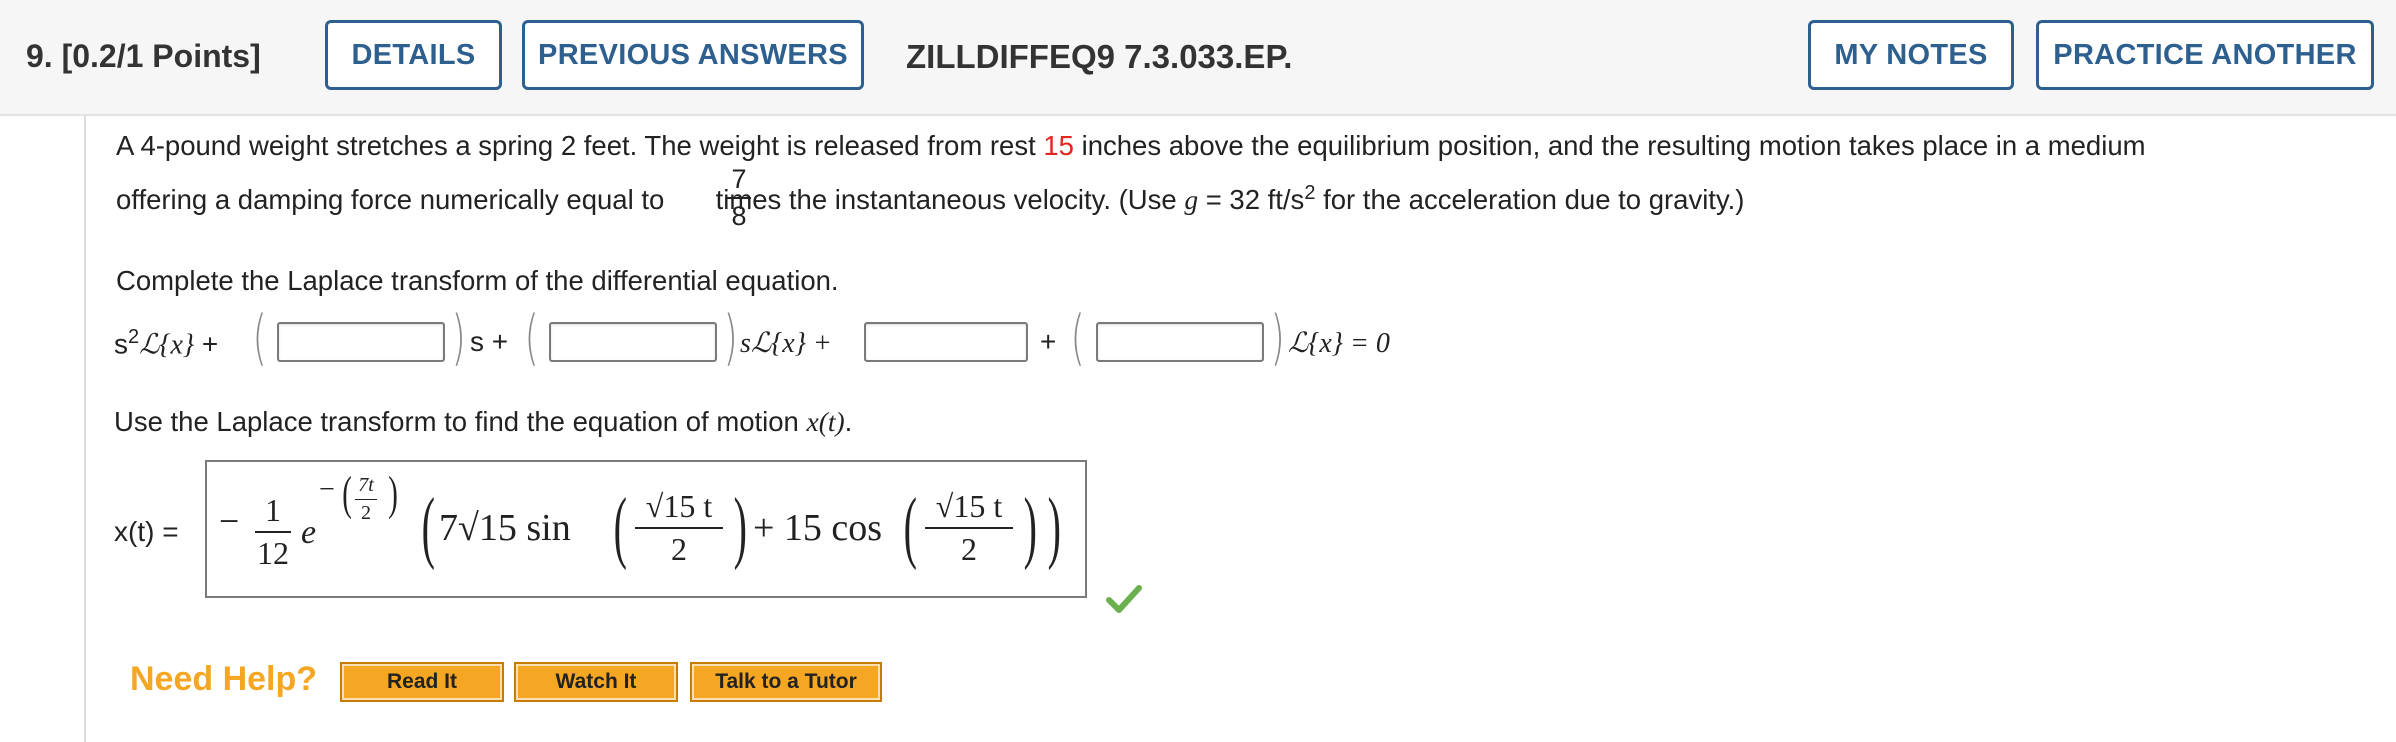  What do you see at coordinates (393, 493) in the screenshot?
I see `exp-right-paren: )` at bounding box center [393, 493].